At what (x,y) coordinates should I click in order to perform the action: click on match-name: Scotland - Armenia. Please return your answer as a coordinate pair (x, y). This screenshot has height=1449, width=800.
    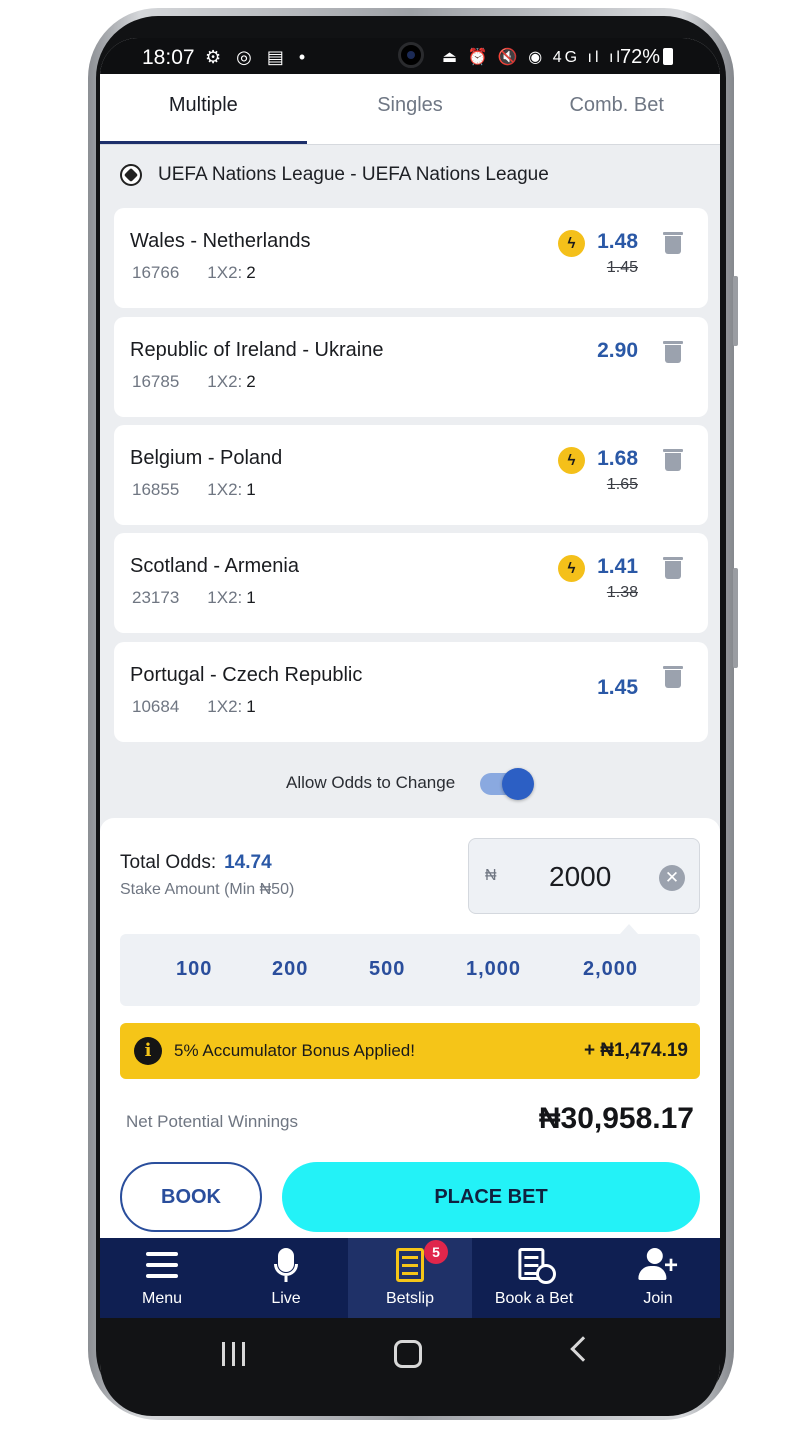
    Looking at the image, I should click on (214, 566).